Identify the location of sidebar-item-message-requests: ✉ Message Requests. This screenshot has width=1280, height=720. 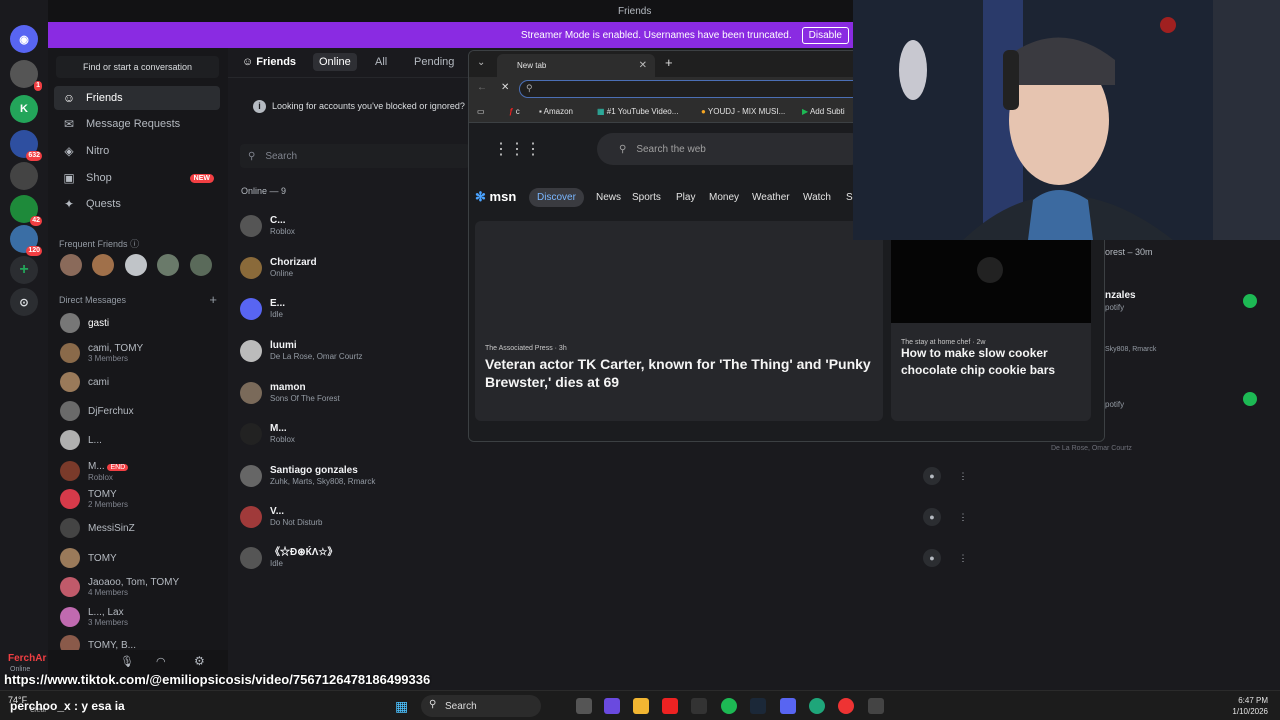
(137, 124).